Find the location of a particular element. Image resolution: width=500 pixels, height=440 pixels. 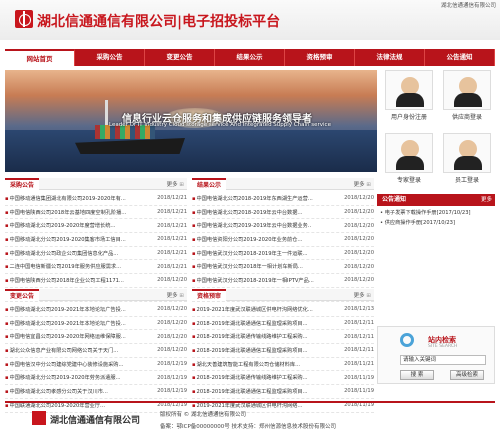

list-item: 中国电信宜昌公司2019-2020年网络运维保障服...2018/12/20 is located at coordinates (96, 337).